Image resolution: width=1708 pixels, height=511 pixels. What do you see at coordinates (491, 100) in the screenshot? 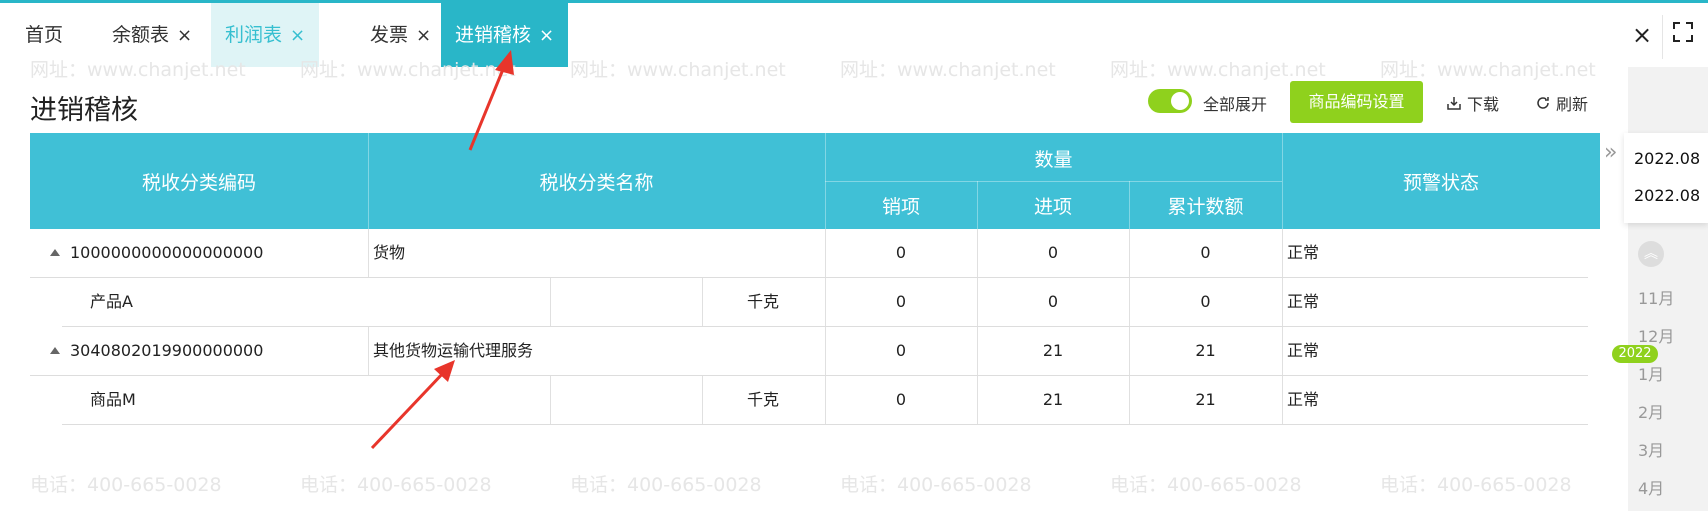
I see `arrow-to-tab` at bounding box center [491, 100].